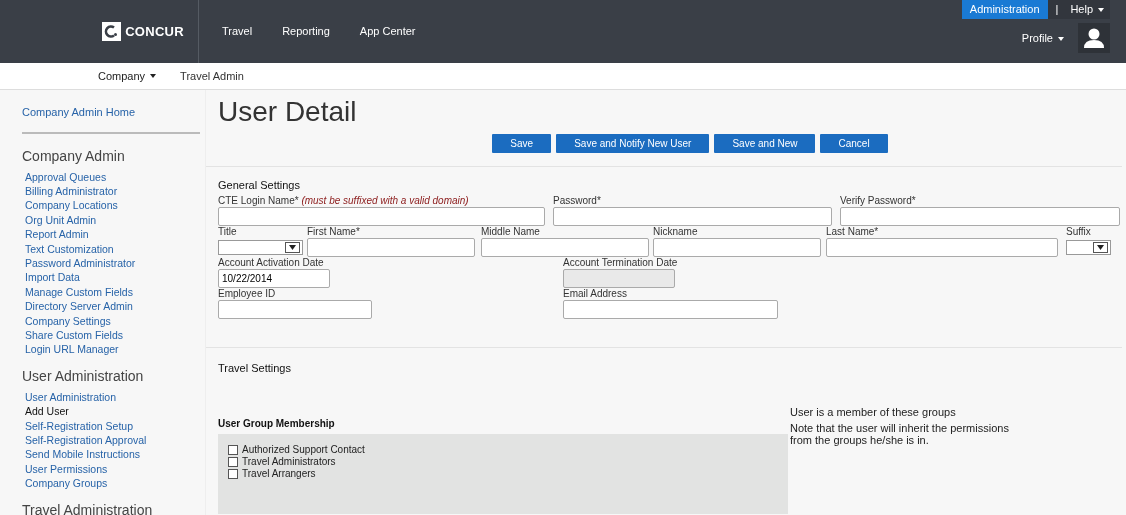 This screenshot has height=515, width=1126. Describe the element at coordinates (110, 397) in the screenshot. I see `sidebar-item: User Administration` at that location.